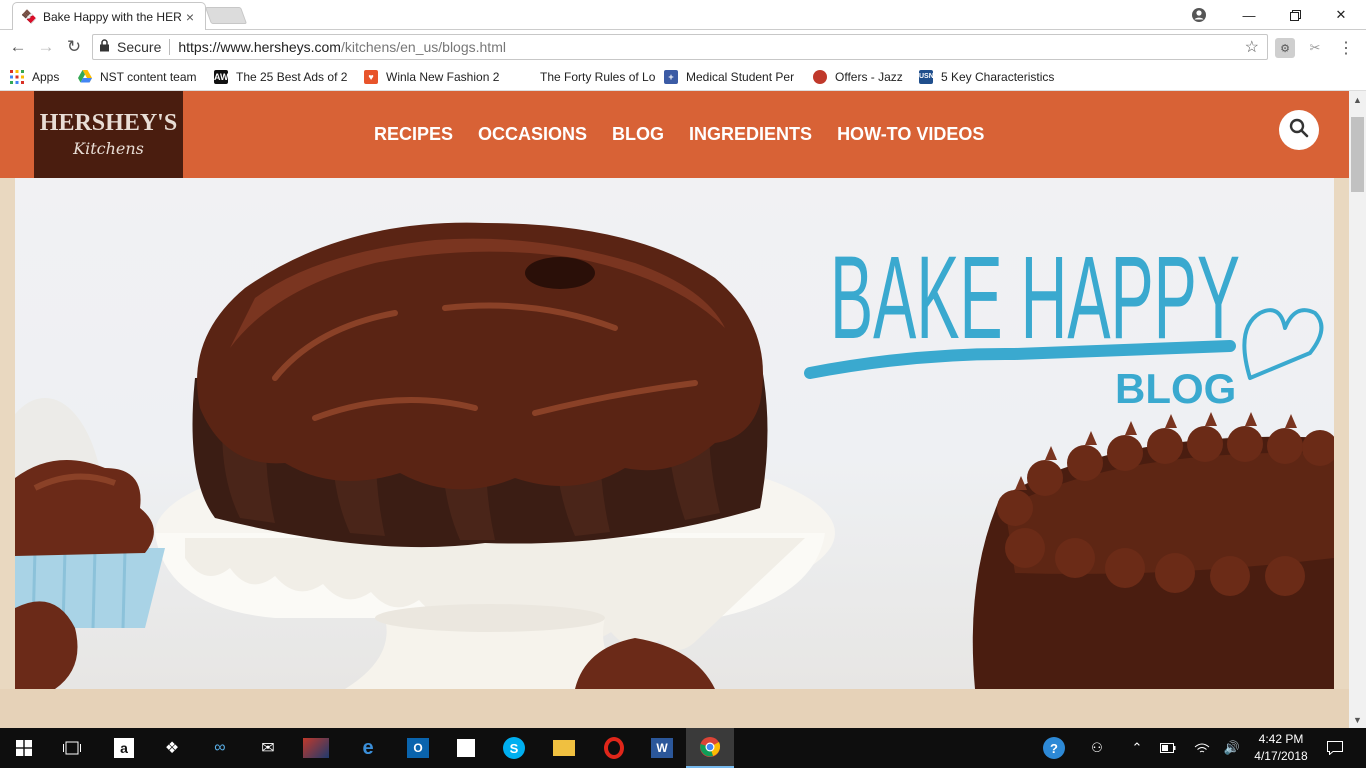 The width and height of the screenshot is (1366, 768). What do you see at coordinates (1168, 748) in the screenshot?
I see `battery-icon` at bounding box center [1168, 748].